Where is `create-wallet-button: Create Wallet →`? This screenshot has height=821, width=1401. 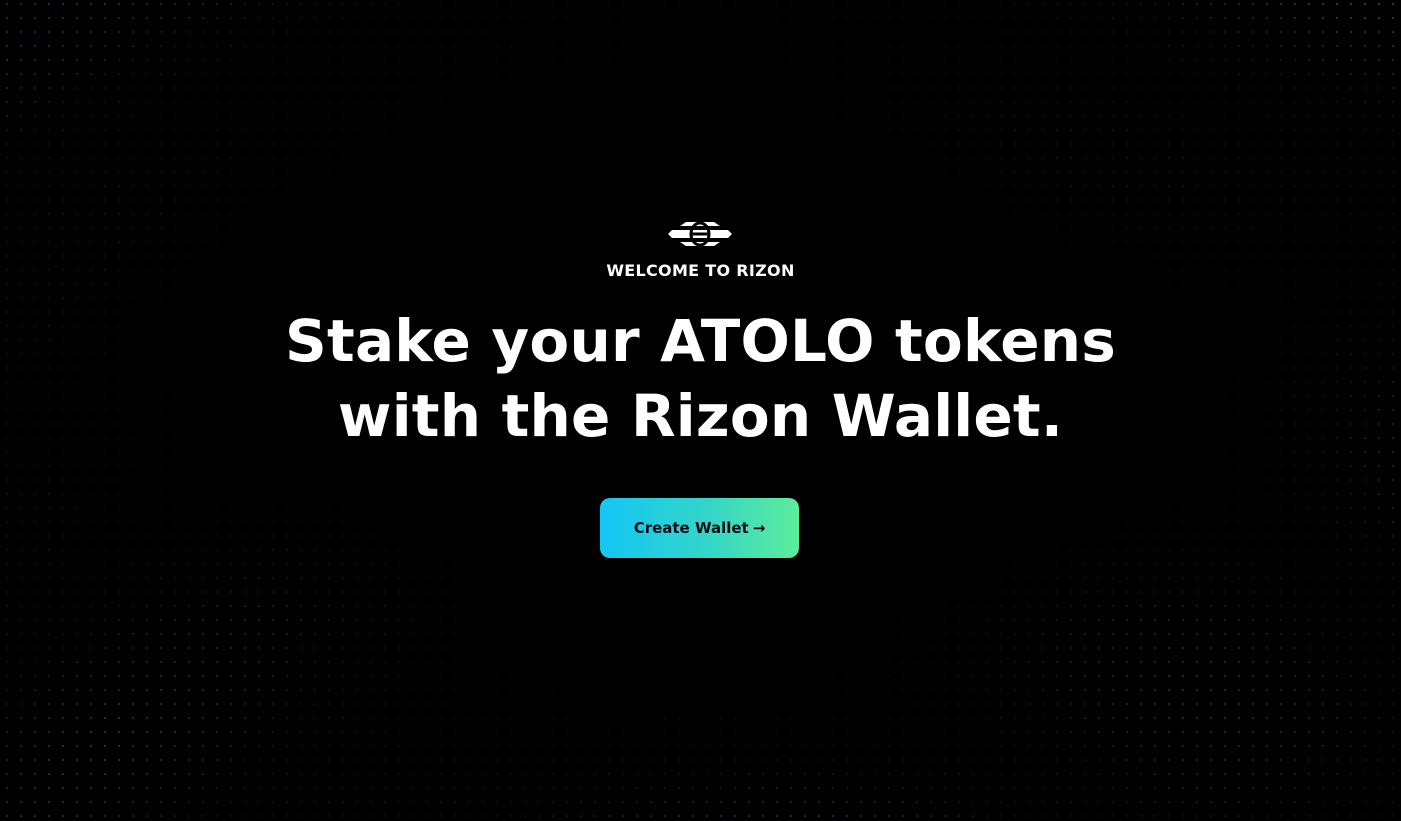 create-wallet-button: Create Wallet → is located at coordinates (699, 528).